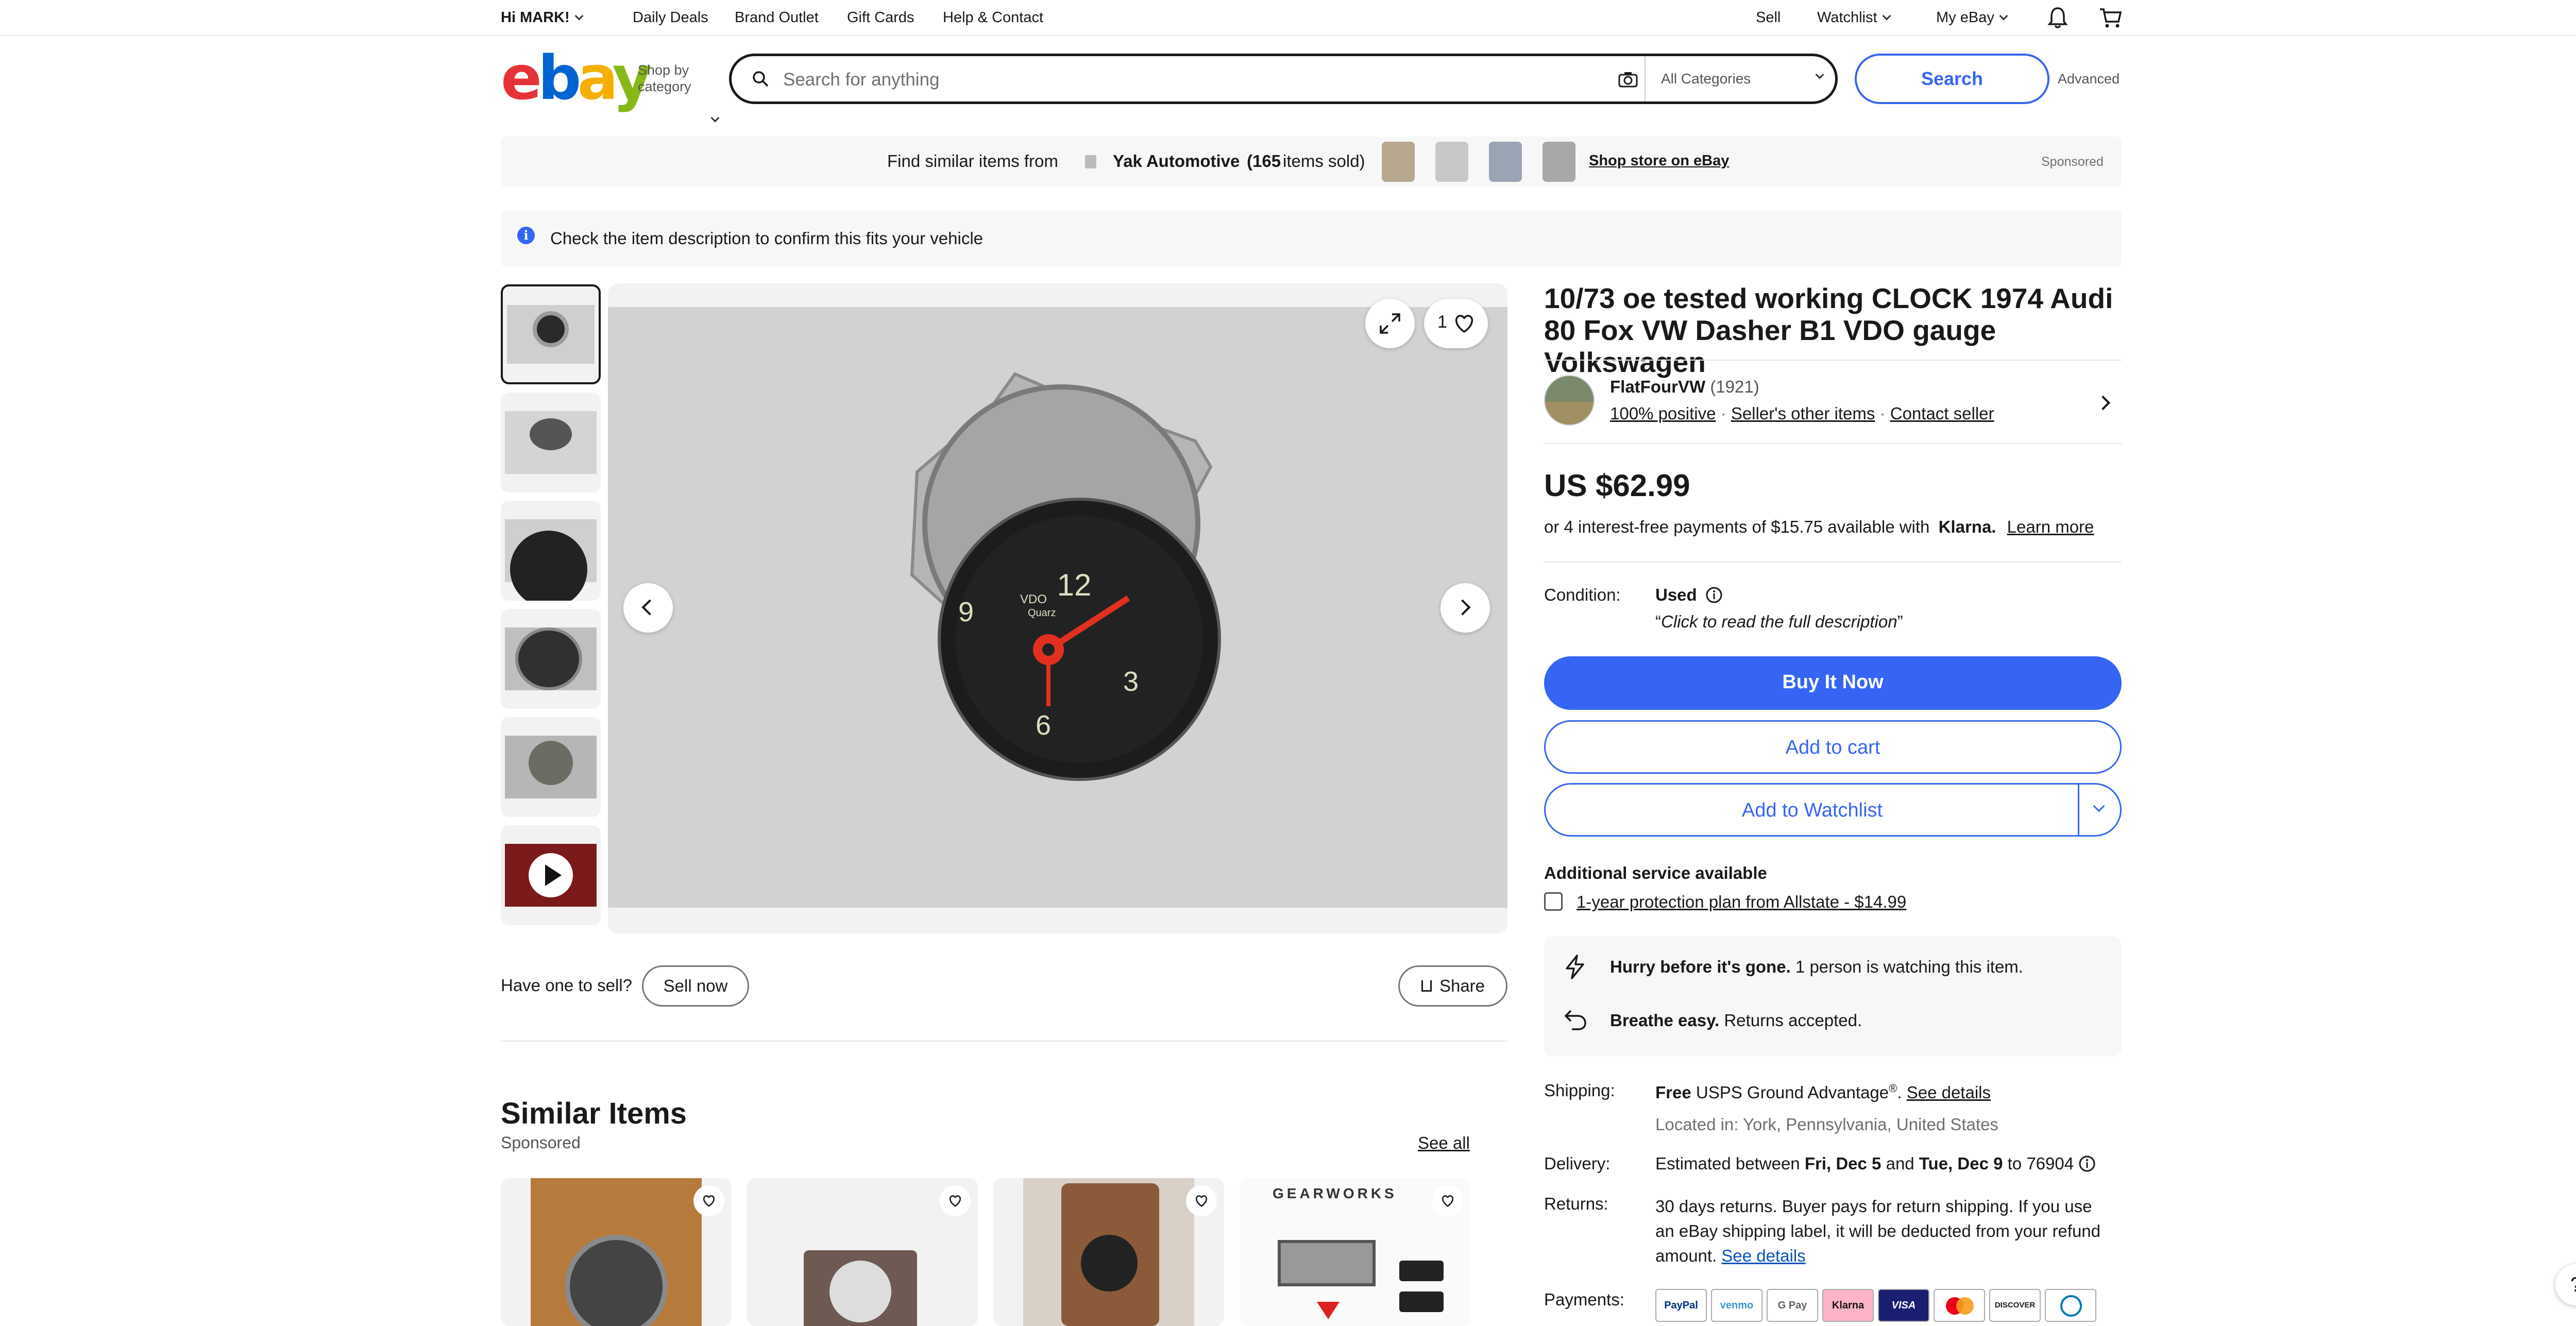 This screenshot has width=2576, height=1326. I want to click on discover-logo: DISCOVER, so click(2015, 1305).